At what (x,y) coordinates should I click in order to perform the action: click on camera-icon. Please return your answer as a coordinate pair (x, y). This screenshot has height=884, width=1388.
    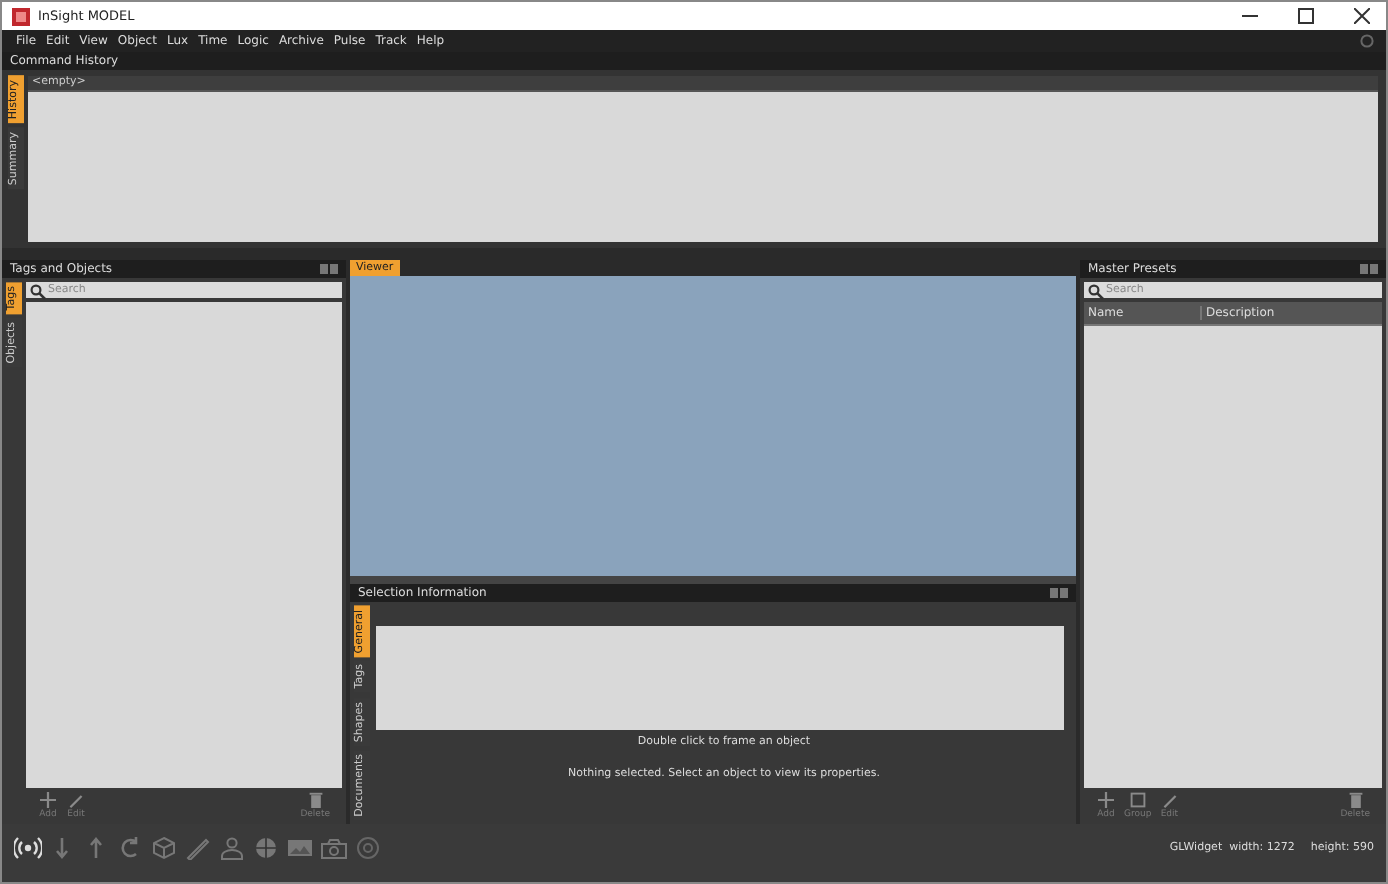
    Looking at the image, I should click on (334, 847).